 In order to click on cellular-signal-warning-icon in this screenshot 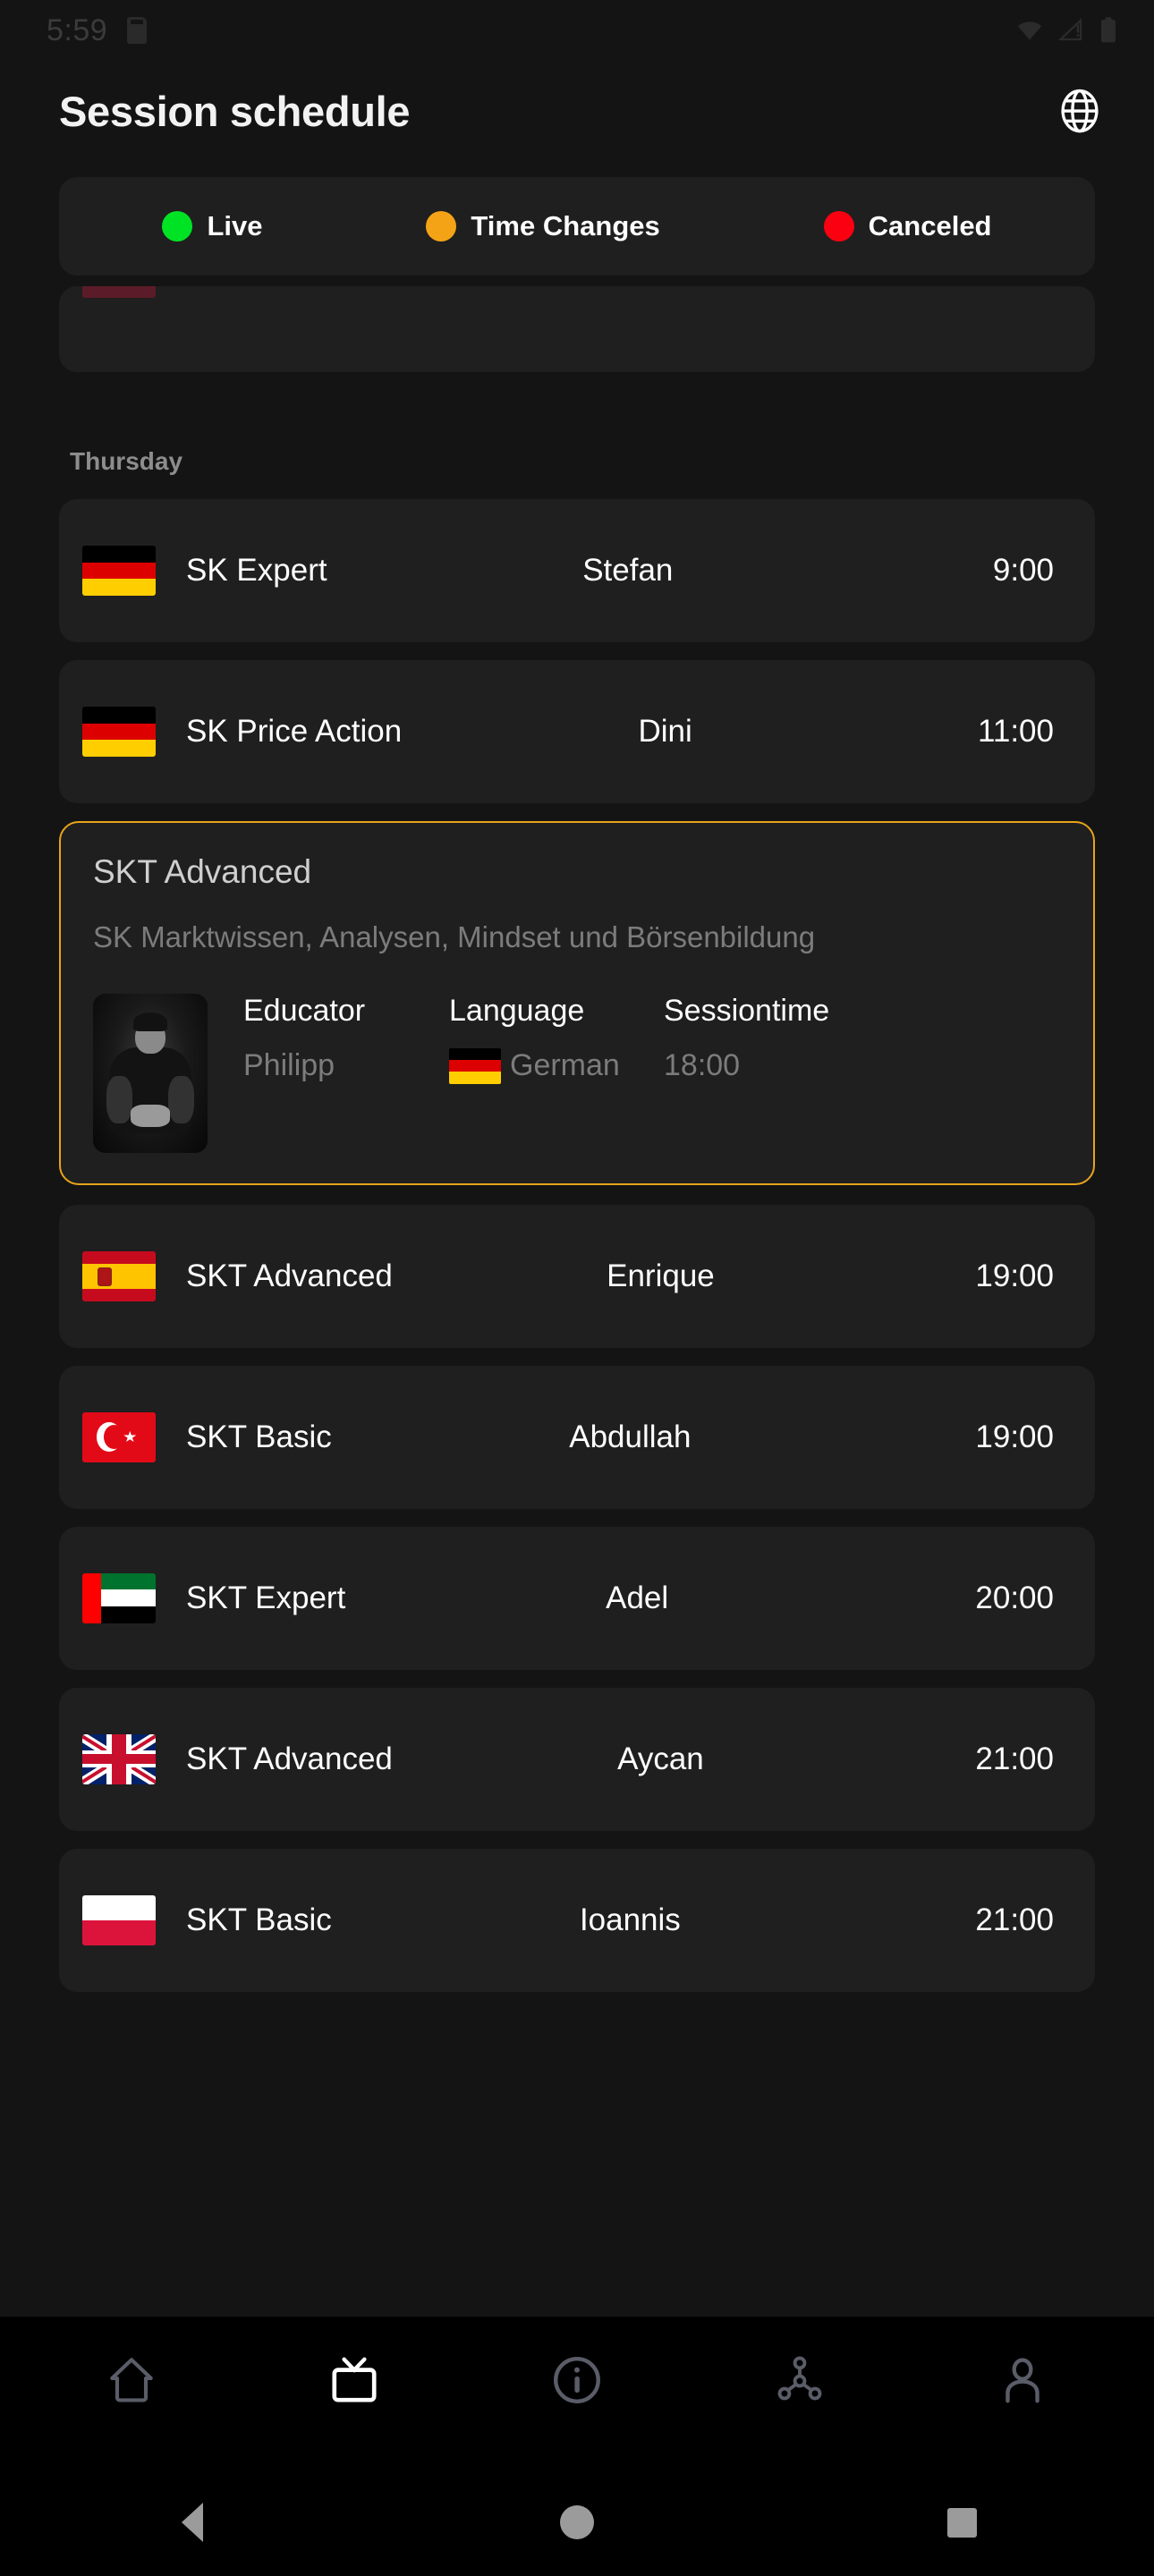, I will do `click(1069, 29)`.